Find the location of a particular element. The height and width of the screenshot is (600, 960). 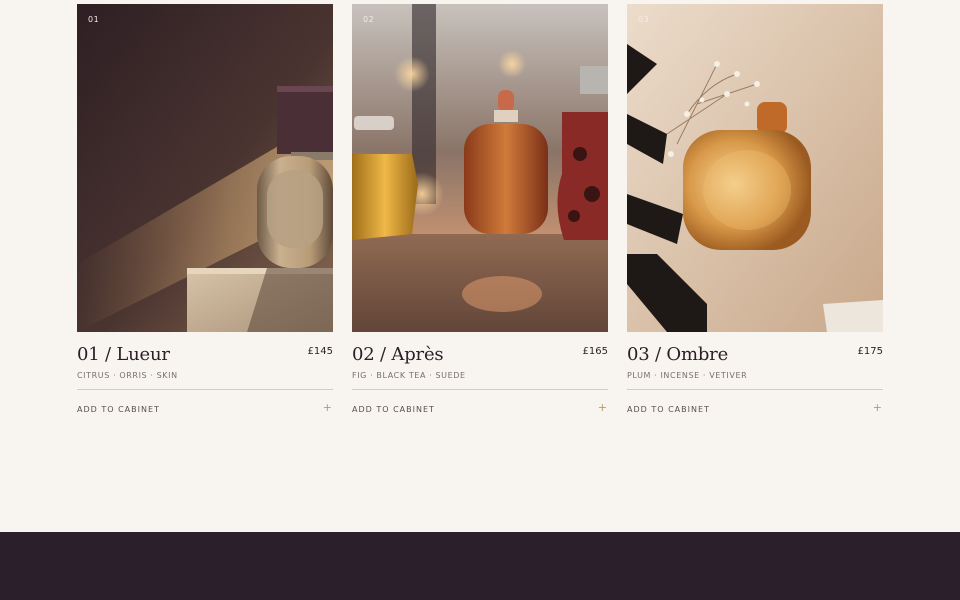

product-photo-lueur: 01 is located at coordinates (205, 168).